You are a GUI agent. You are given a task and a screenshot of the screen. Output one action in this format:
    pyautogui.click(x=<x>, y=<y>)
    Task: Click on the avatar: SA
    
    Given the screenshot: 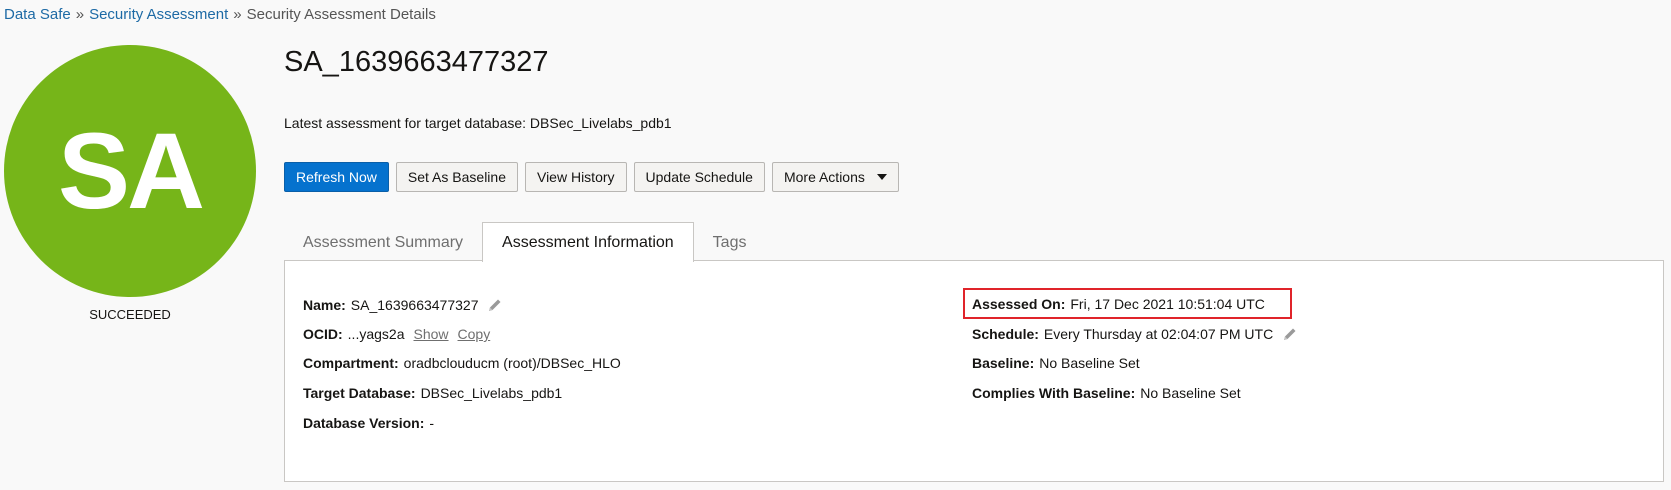 What is the action you would take?
    pyautogui.click(x=130, y=171)
    